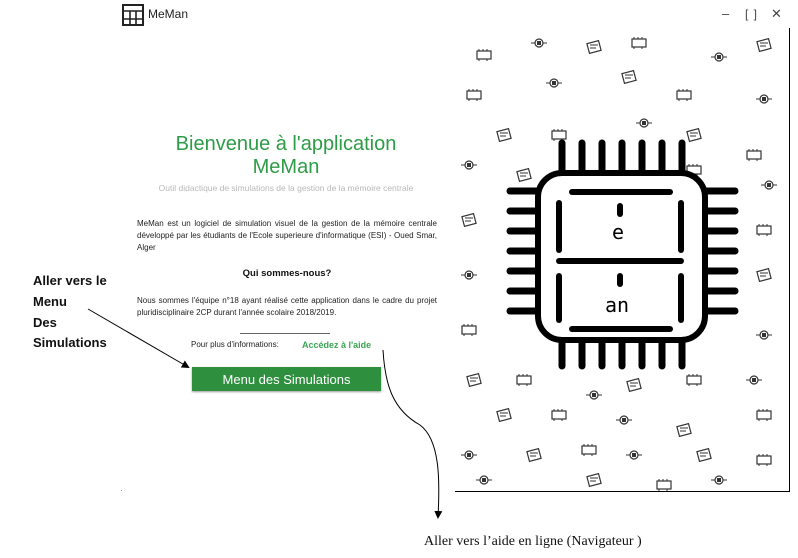 Image resolution: width=798 pixels, height=558 pixels. Describe the element at coordinates (622, 254) in the screenshot. I see `chip-icon` at that location.